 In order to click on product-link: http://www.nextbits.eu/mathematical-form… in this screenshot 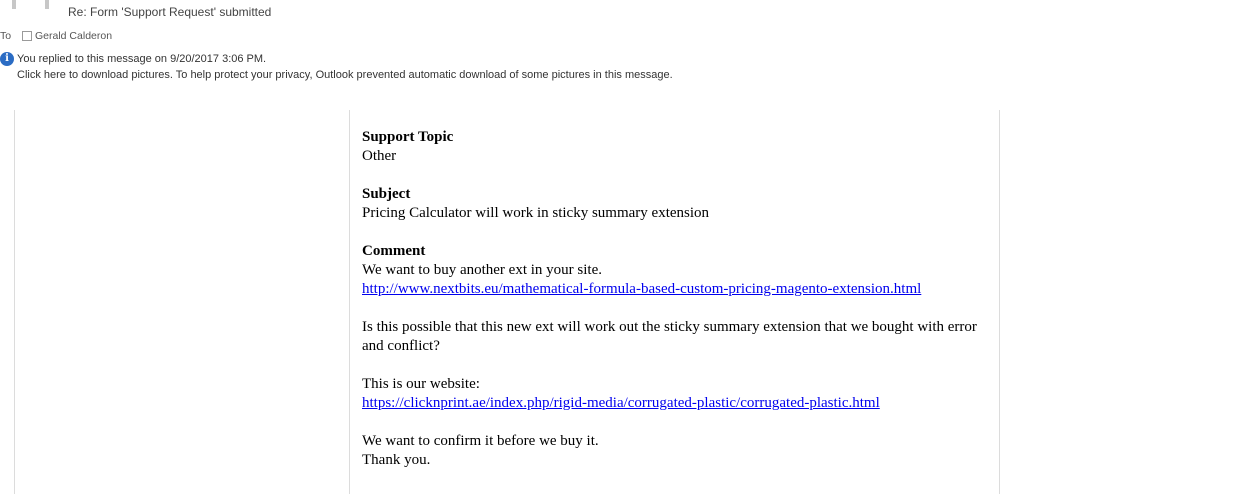, I will do `click(641, 289)`.